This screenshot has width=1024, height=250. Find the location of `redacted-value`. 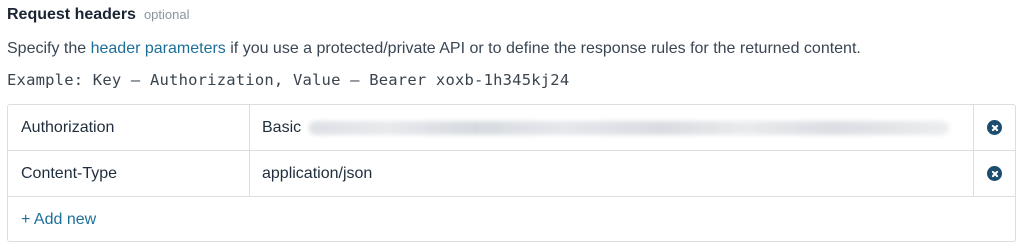

redacted-value is located at coordinates (629, 127).